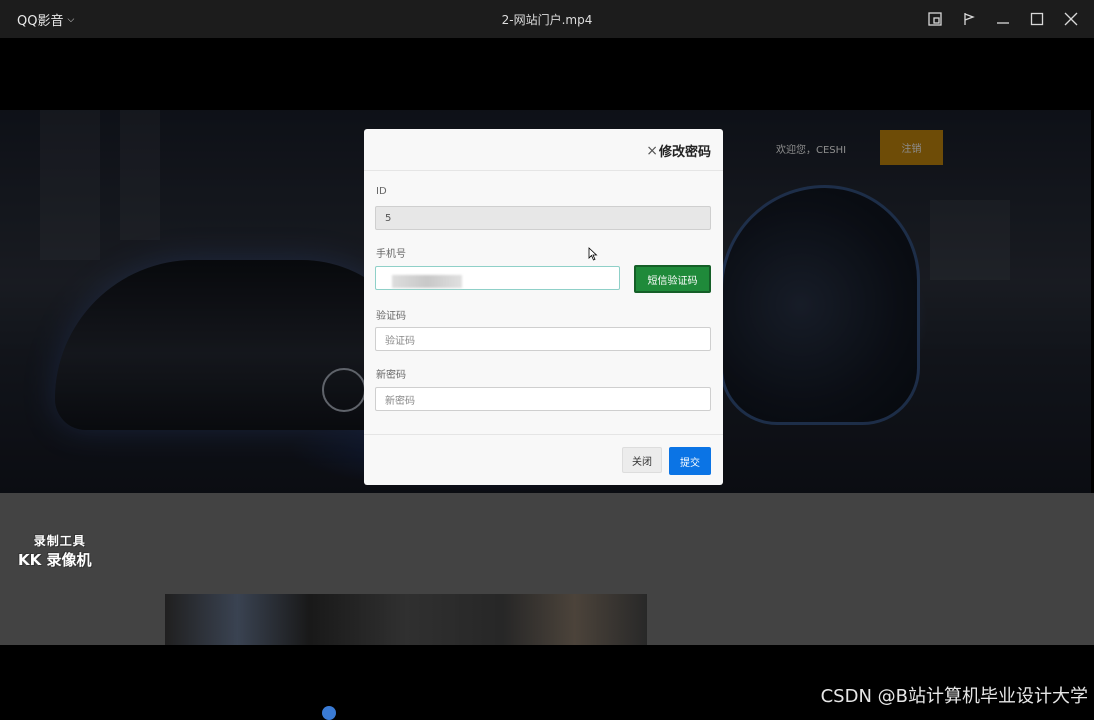 This screenshot has height=720, width=1094. Describe the element at coordinates (690, 461) in the screenshot. I see `submit-button: 提交` at that location.